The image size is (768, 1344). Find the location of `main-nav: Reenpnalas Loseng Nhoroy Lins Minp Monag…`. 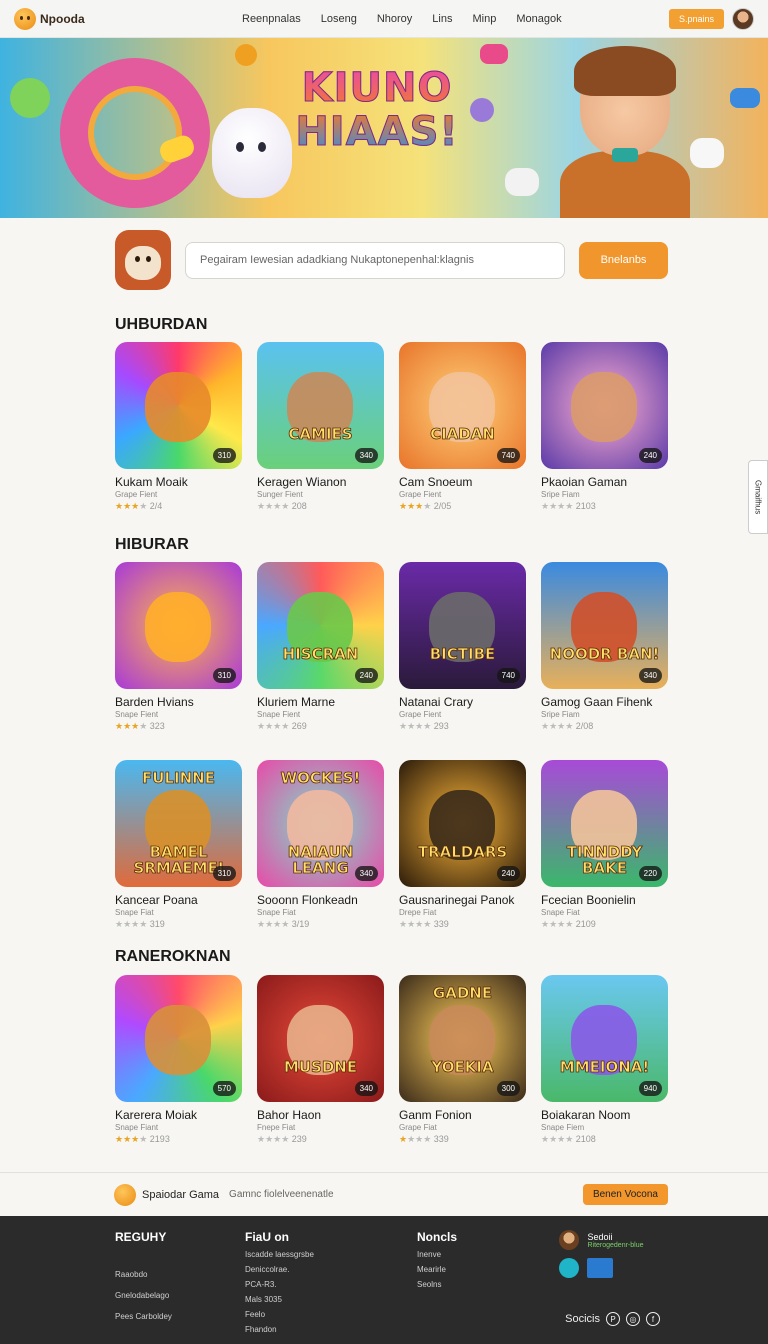

main-nav: Reenpnalas Loseng Nhoroy Lins Minp Monag… is located at coordinates (402, 19).